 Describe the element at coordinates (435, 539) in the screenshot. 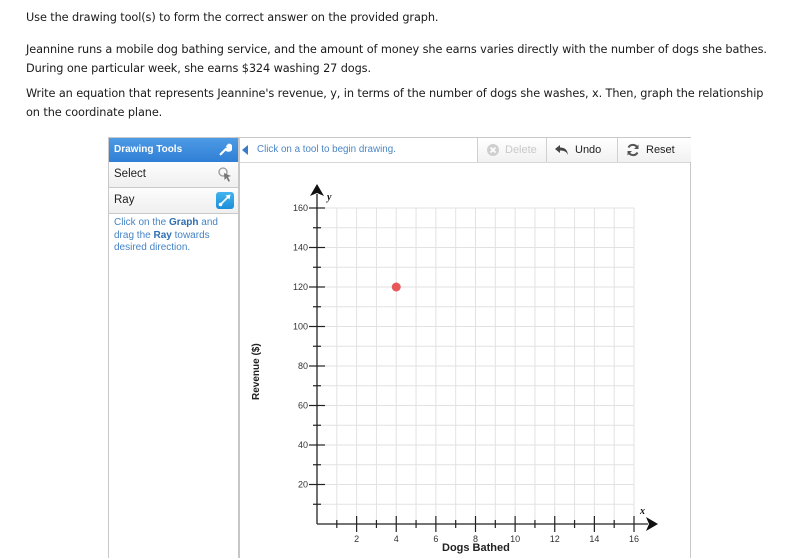

I see `x-tick-label: 6` at that location.